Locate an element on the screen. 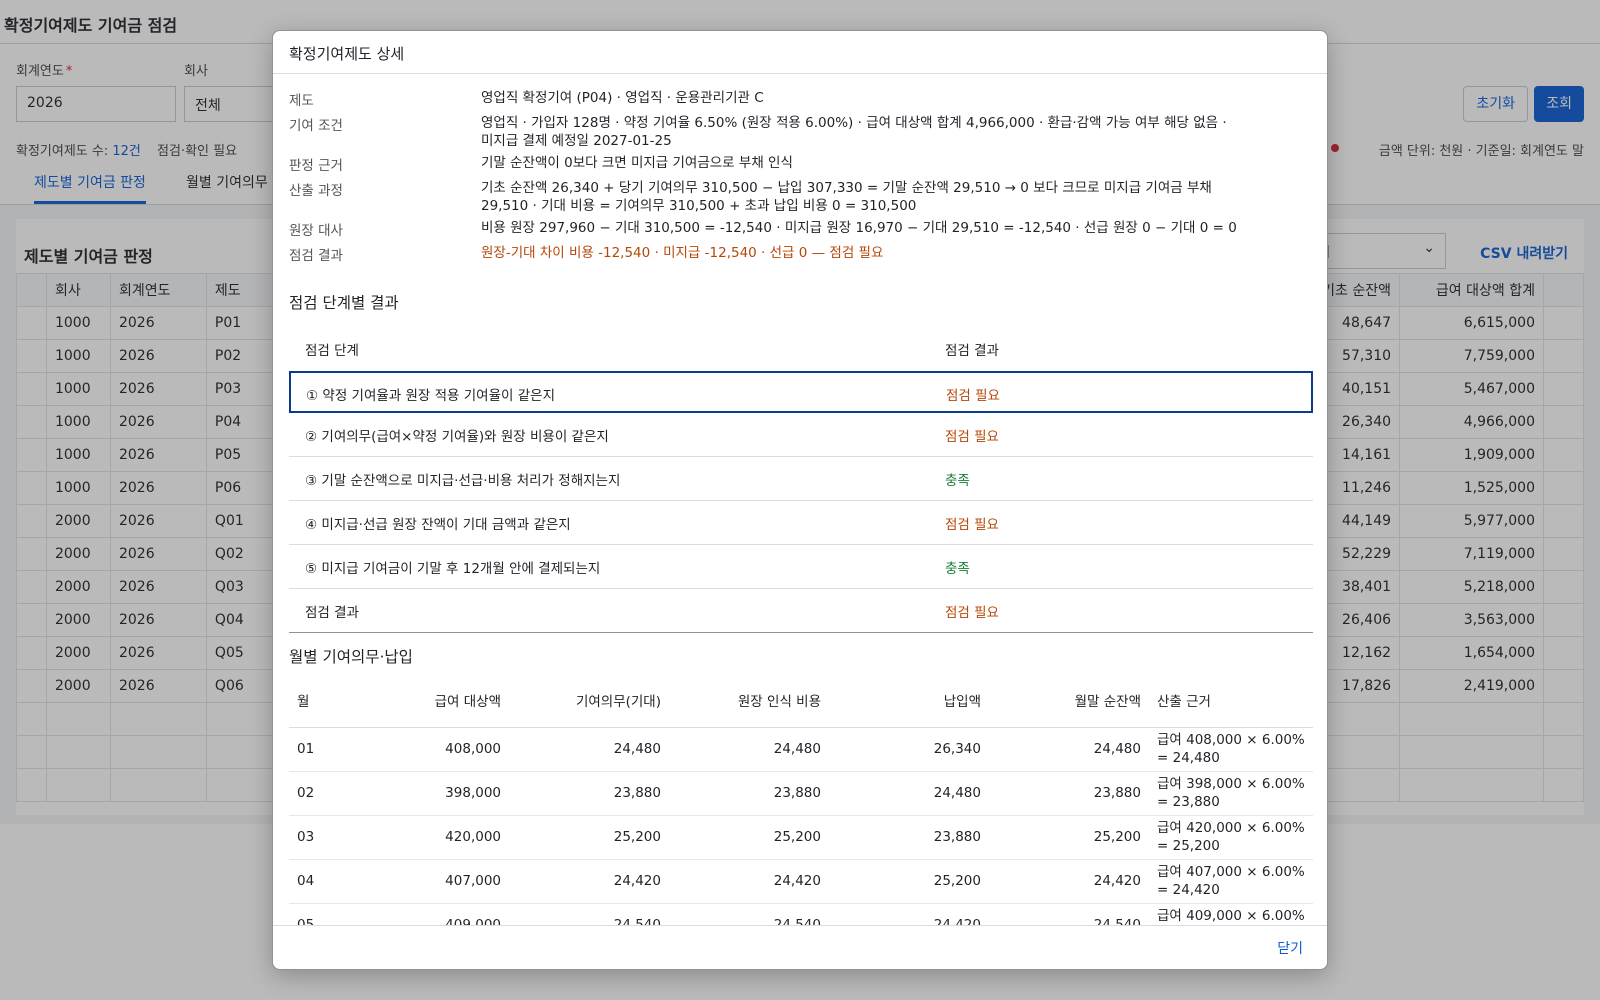  cell-ledger-expense: 23,880 is located at coordinates (749, 793).